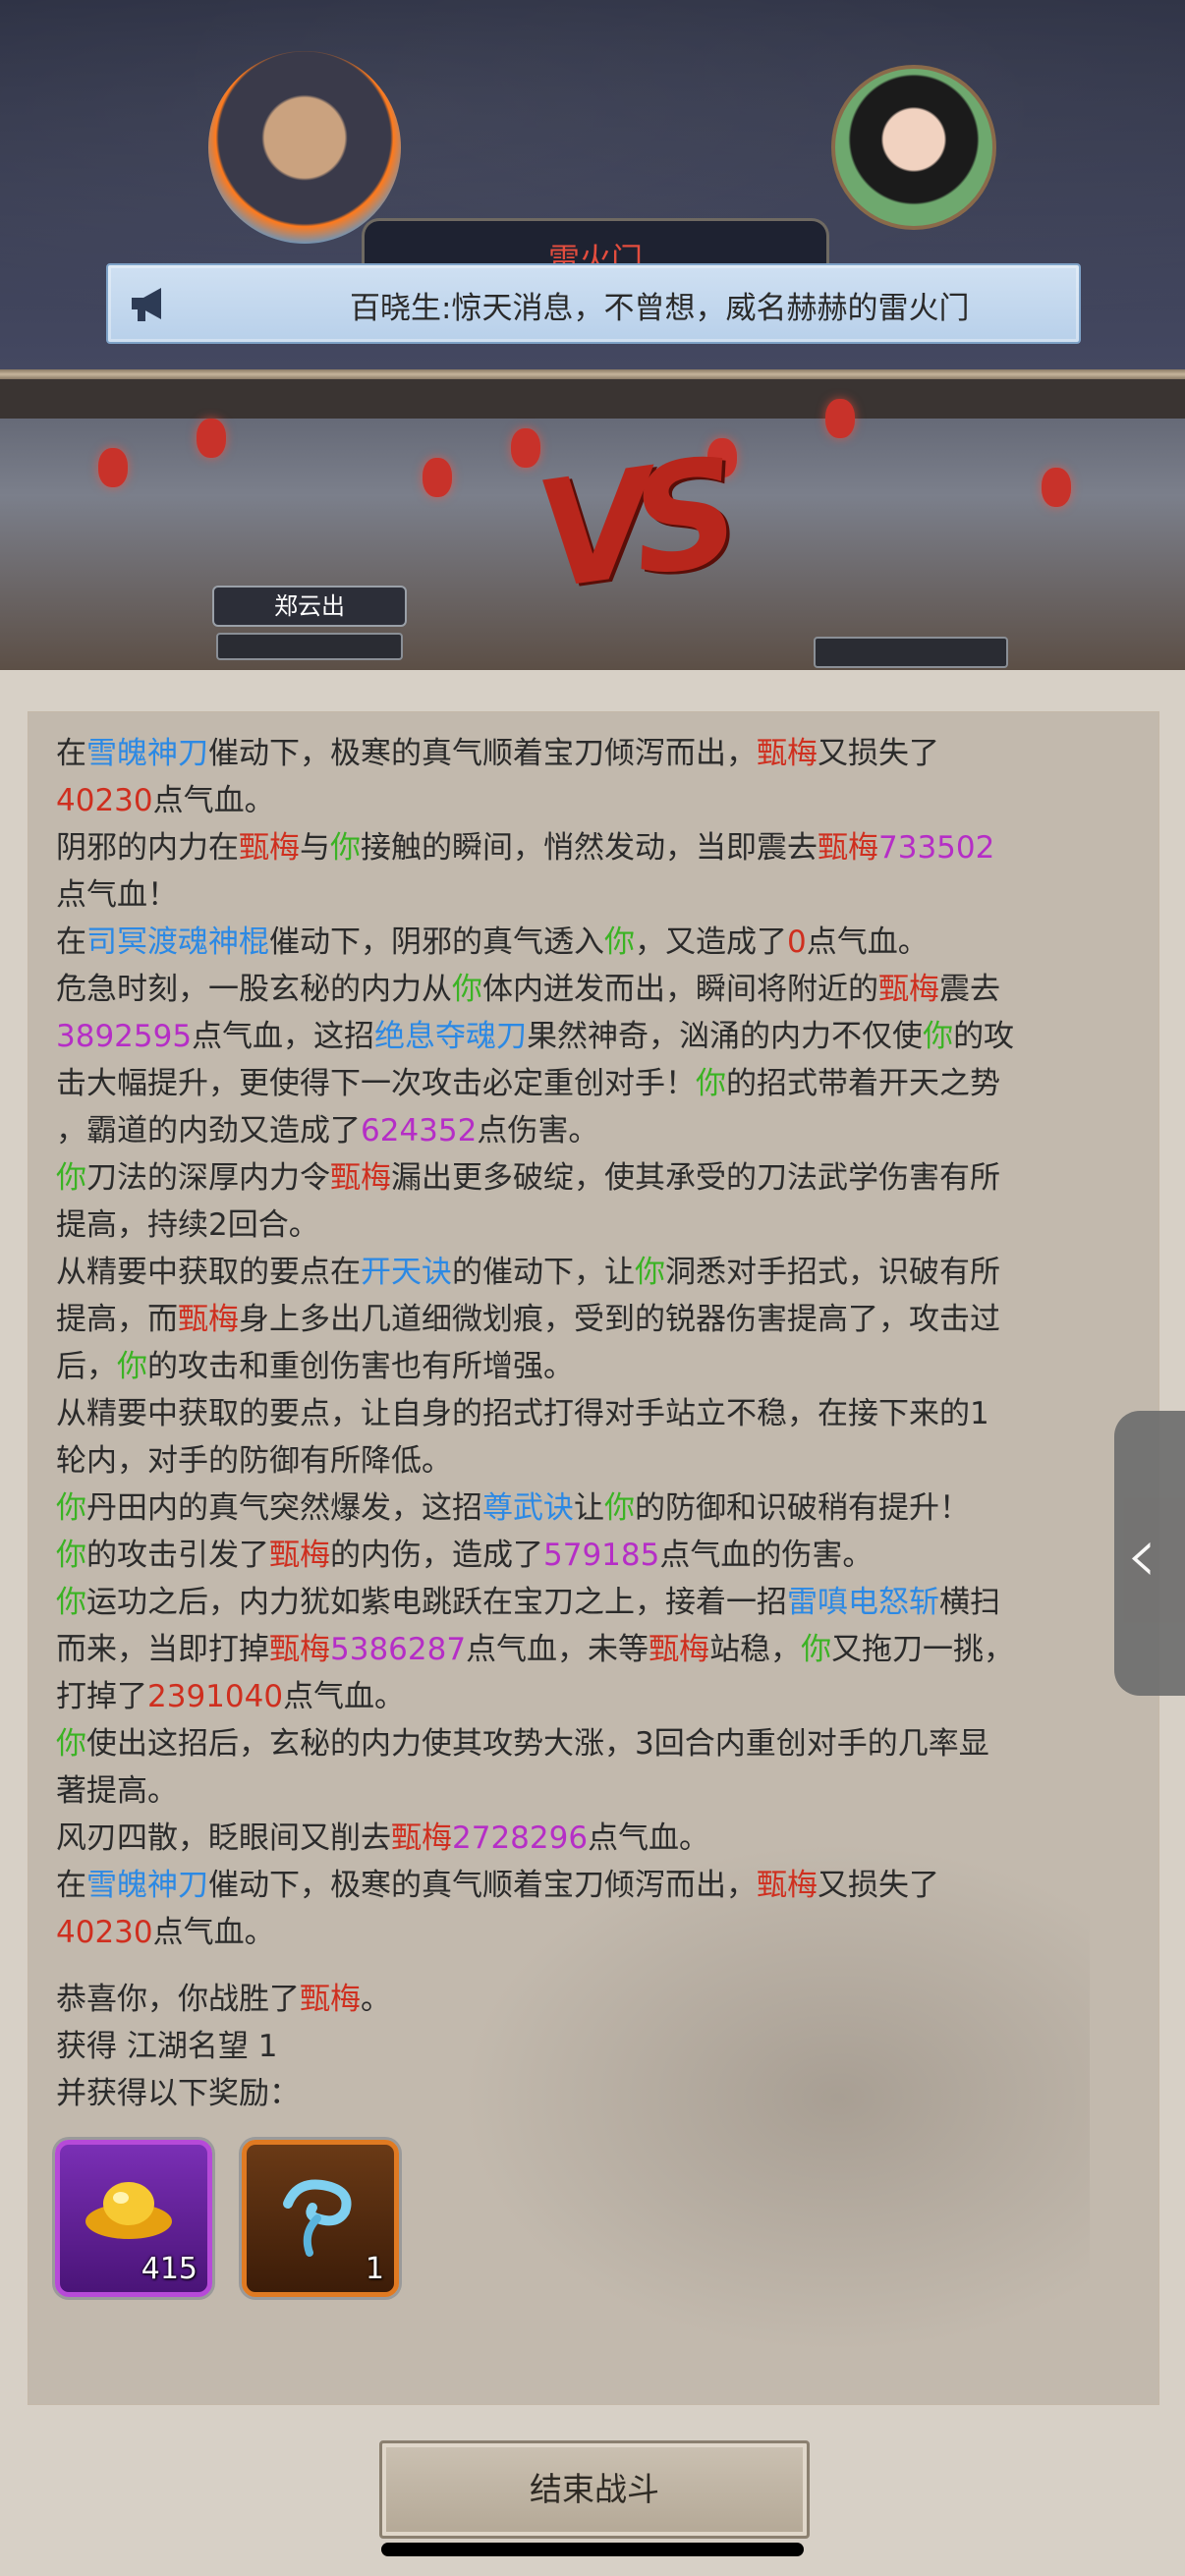 This screenshot has width=1185, height=2576. What do you see at coordinates (833, 1272) in the screenshot?
I see `log-segment: 洞悉对手招式，识破有所` at bounding box center [833, 1272].